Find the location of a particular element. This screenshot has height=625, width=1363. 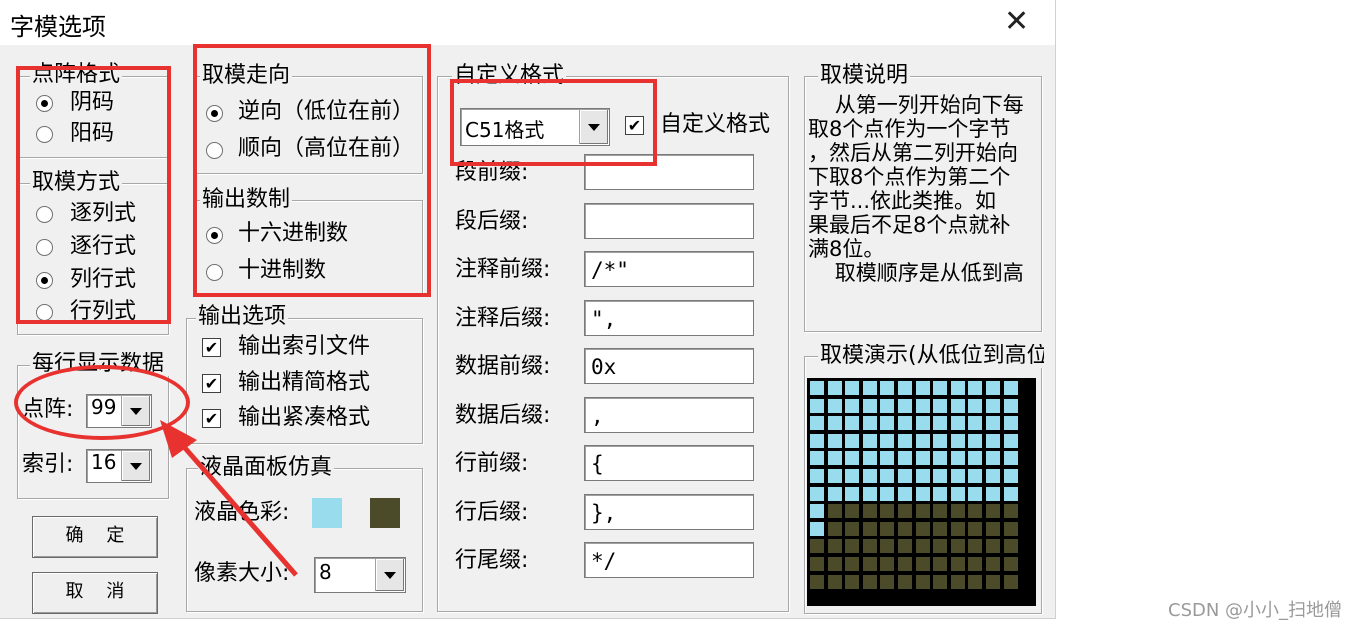

radio-row-wise-label: 逐行式 is located at coordinates (103, 246).